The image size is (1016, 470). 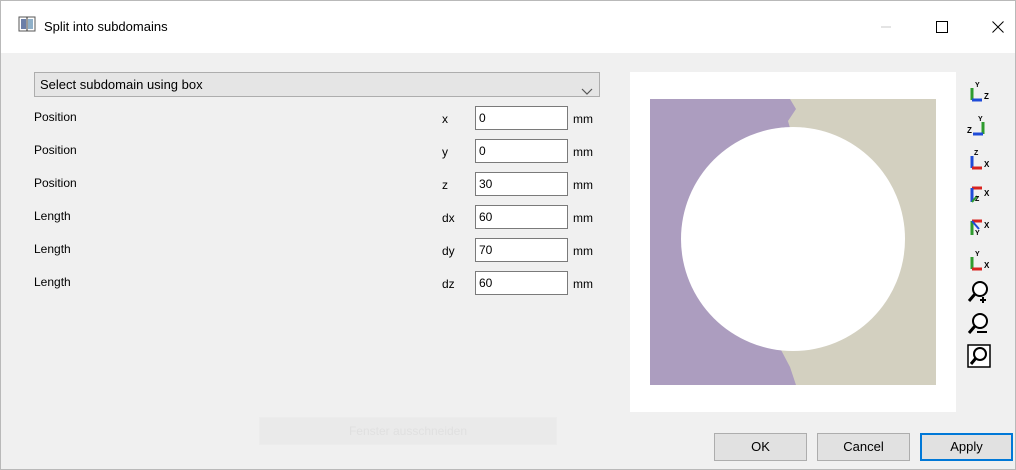 I want to click on view-zy-icon: Y Z, so click(x=979, y=126).